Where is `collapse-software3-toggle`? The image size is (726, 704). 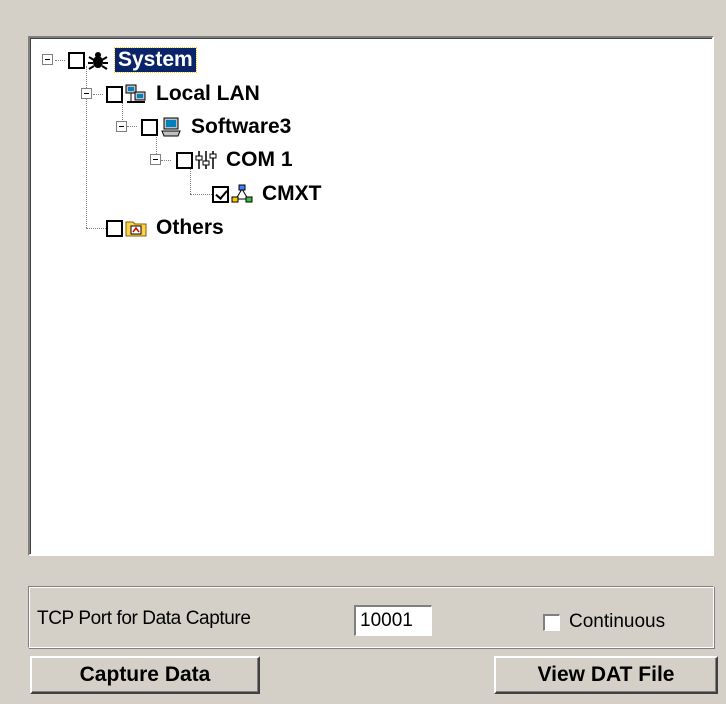 collapse-software3-toggle is located at coordinates (121, 126).